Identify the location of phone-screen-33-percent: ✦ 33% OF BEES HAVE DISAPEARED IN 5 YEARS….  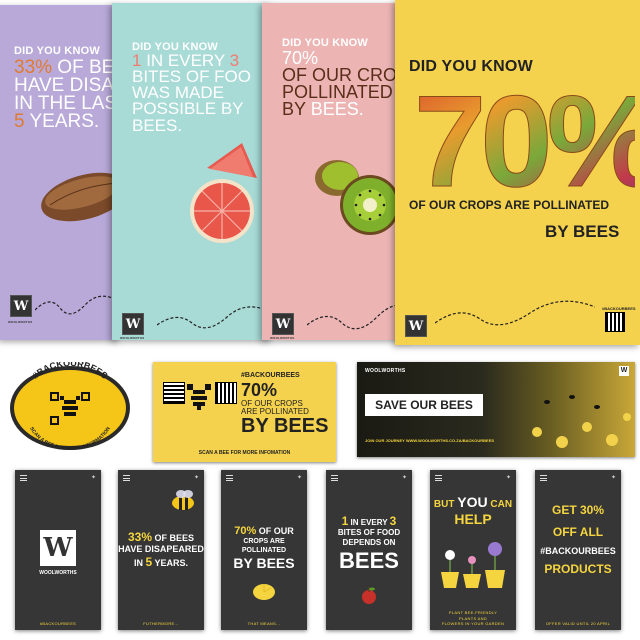
(161, 550).